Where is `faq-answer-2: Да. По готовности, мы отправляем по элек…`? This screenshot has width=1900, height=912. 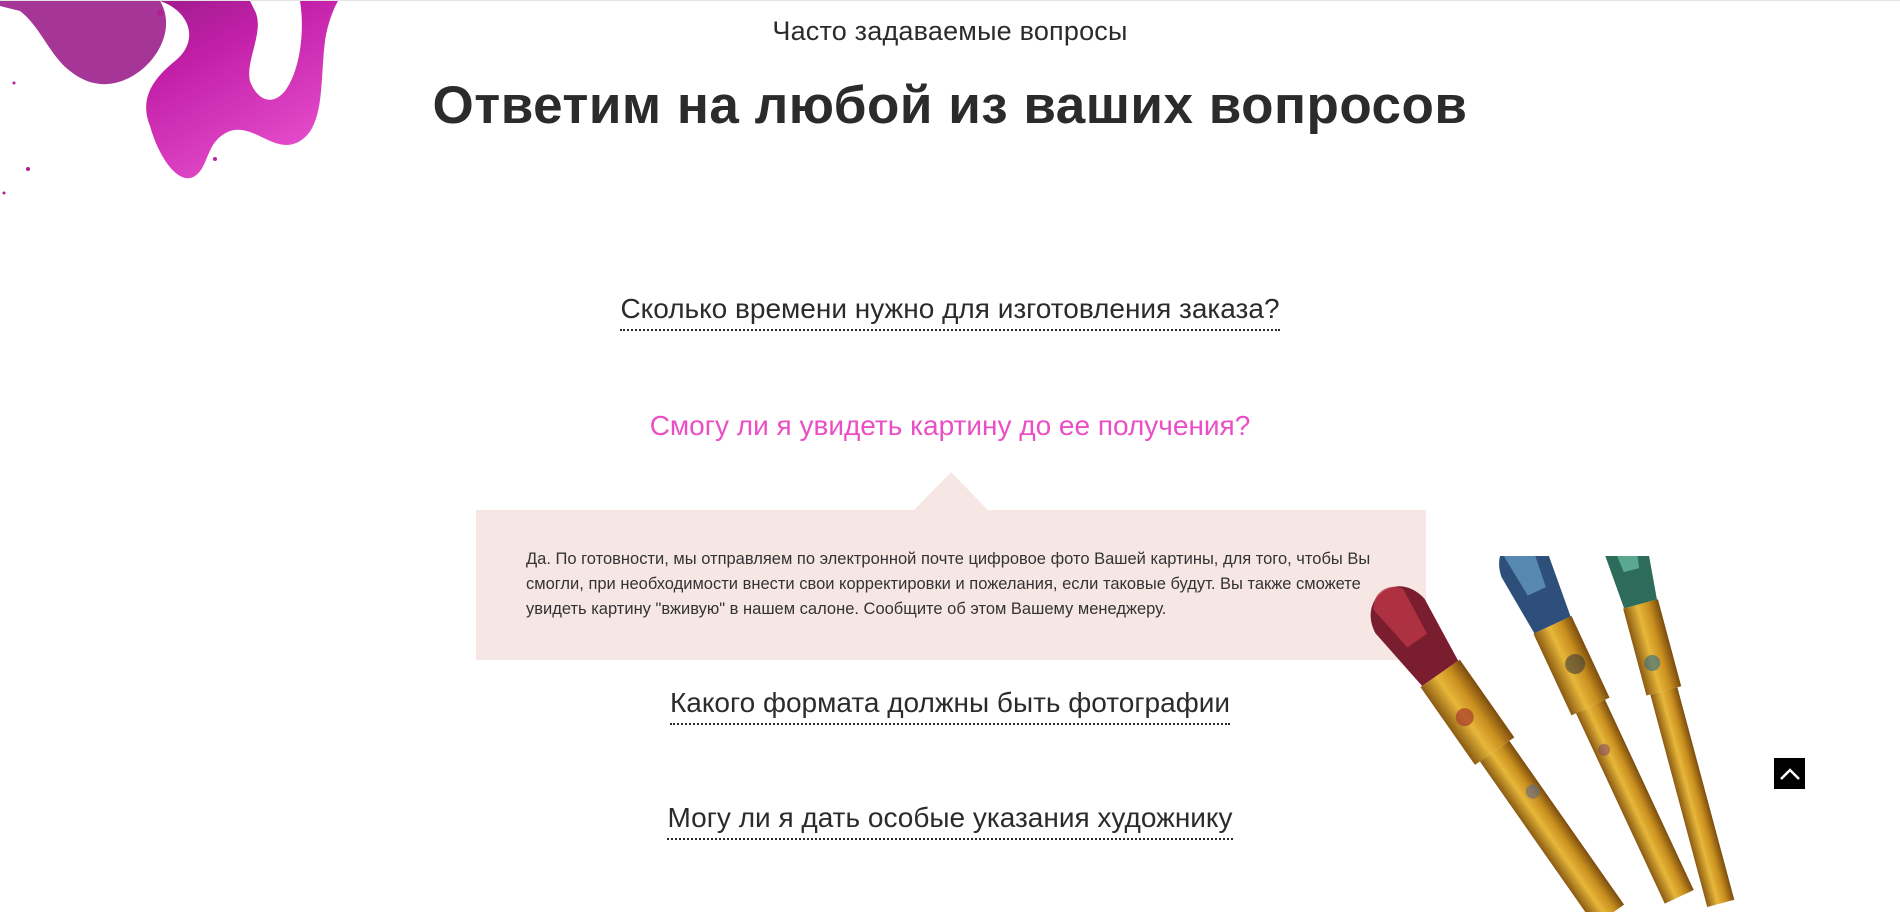
faq-answer-2: Да. По готовности, мы отправляем по элек… is located at coordinates (951, 585).